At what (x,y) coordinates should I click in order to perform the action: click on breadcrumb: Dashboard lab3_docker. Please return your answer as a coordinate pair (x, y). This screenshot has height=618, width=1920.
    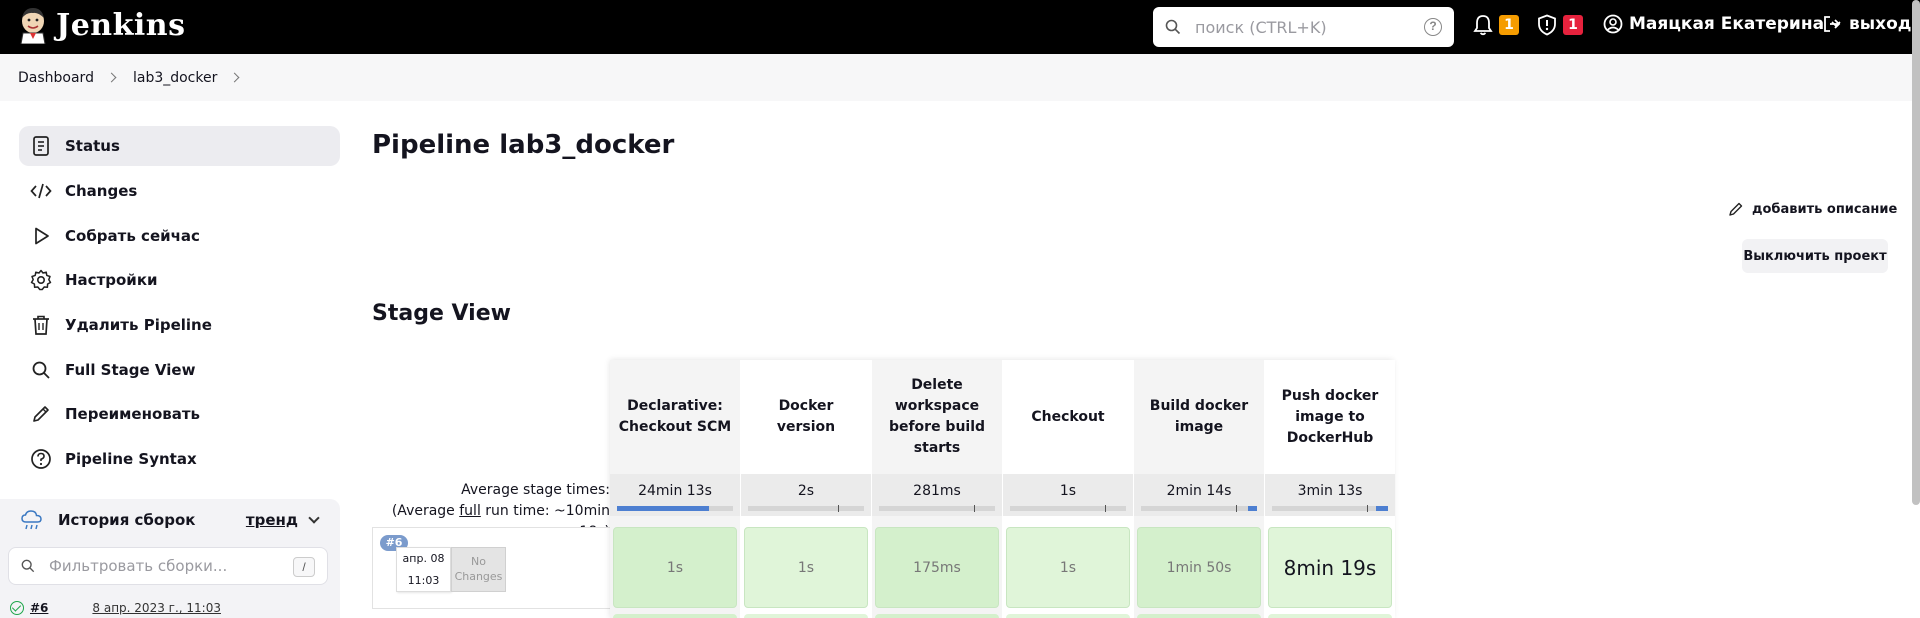
    Looking at the image, I should click on (960, 77).